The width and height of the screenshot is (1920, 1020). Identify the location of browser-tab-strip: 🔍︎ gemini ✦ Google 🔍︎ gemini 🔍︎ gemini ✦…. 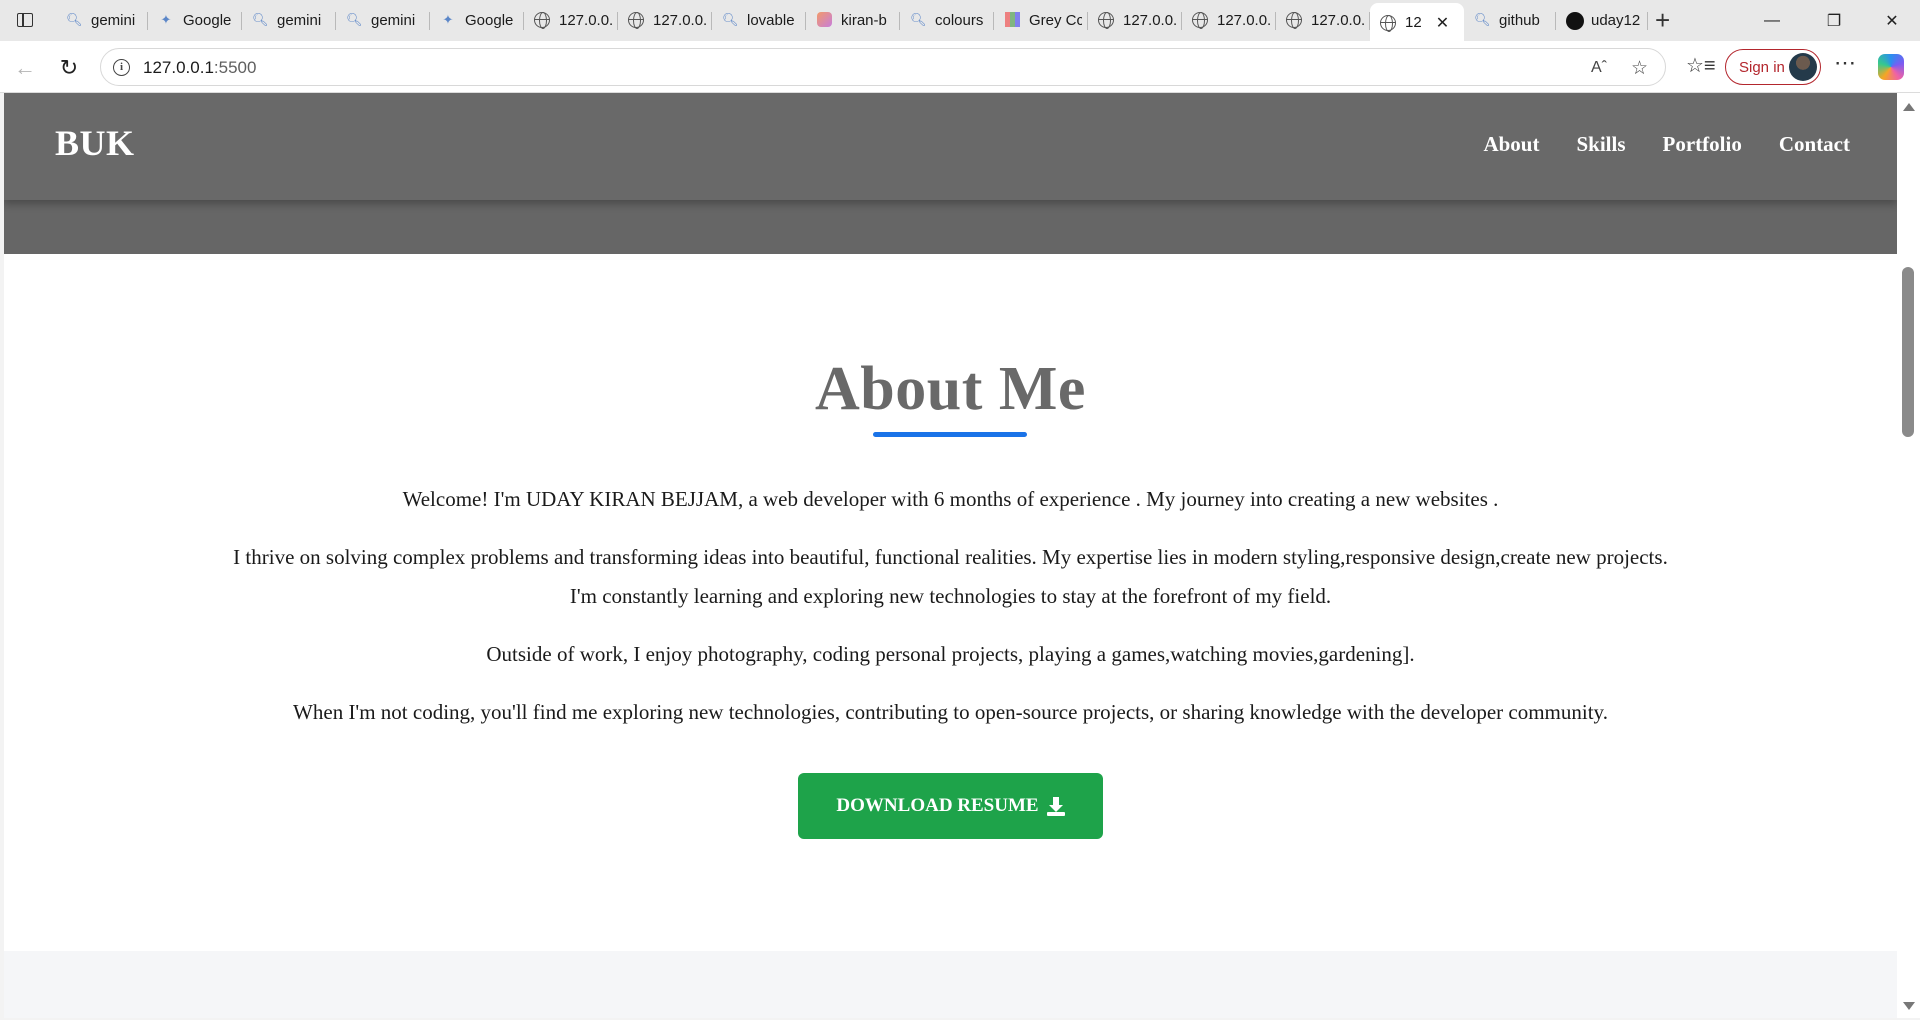
(960, 21).